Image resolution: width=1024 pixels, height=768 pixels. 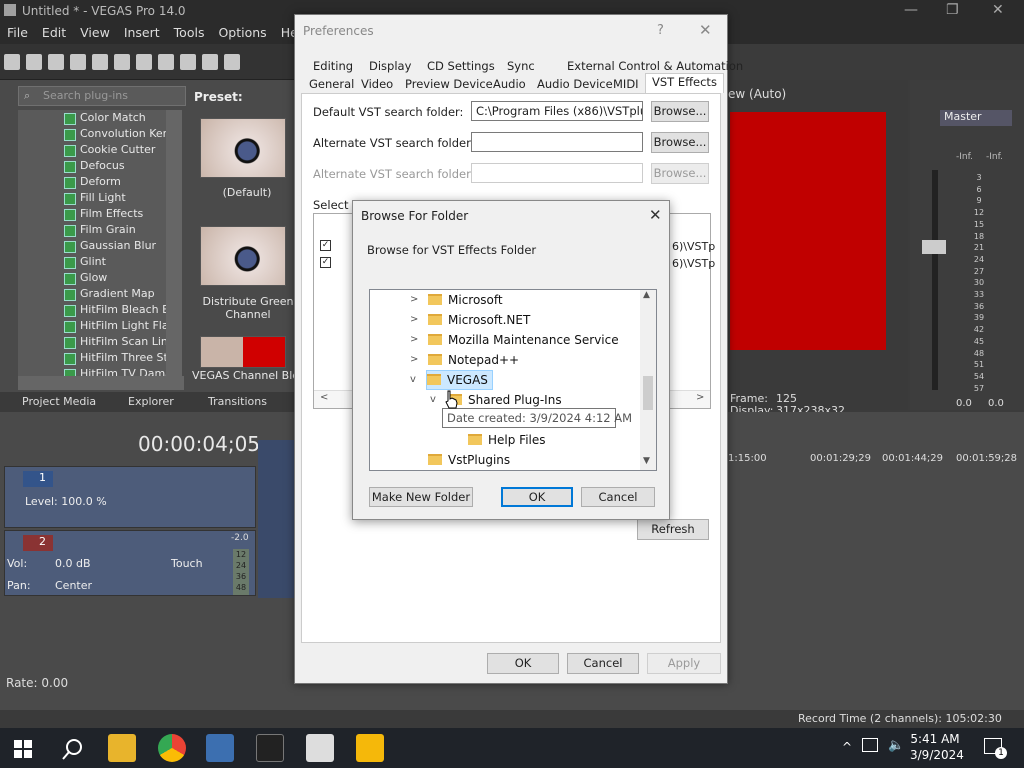 What do you see at coordinates (92, 310) in the screenshot?
I see `list-item: HitFilm Bleach Byp` at bounding box center [92, 310].